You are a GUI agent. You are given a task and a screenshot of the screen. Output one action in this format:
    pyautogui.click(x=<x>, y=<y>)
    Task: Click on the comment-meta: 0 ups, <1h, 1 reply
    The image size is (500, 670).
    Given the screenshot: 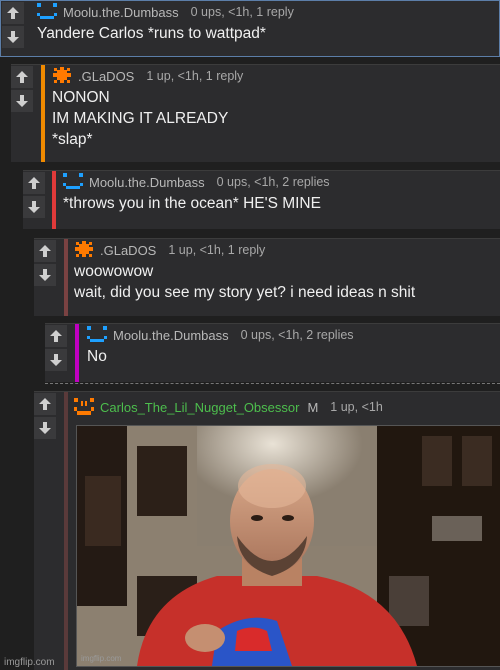 What is the action you would take?
    pyautogui.click(x=242, y=12)
    